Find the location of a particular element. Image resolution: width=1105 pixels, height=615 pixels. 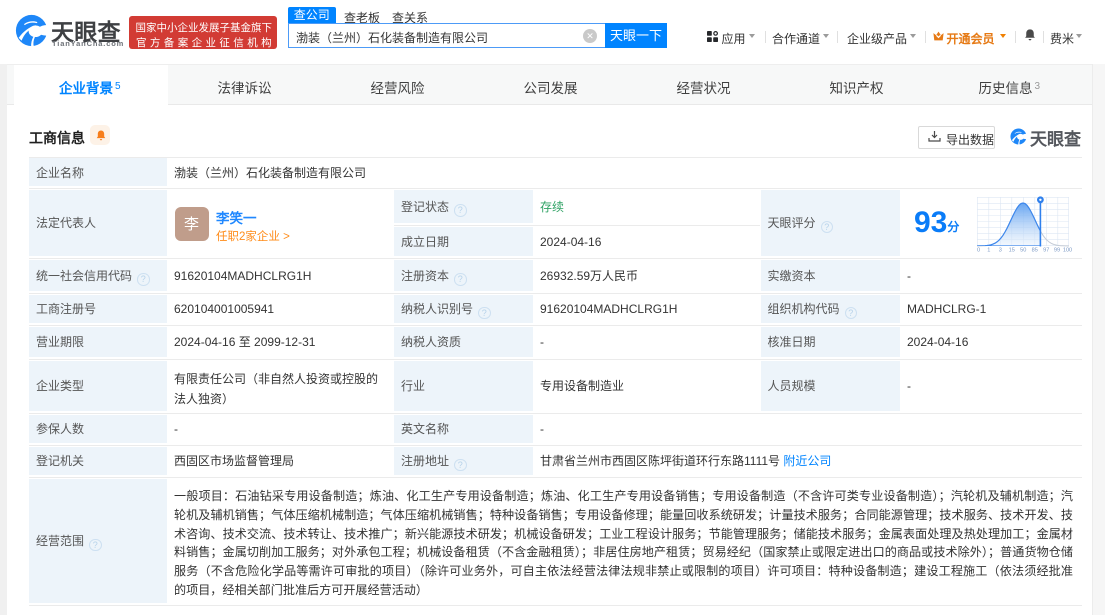

svg-text: 1 is located at coordinates (988, 251).